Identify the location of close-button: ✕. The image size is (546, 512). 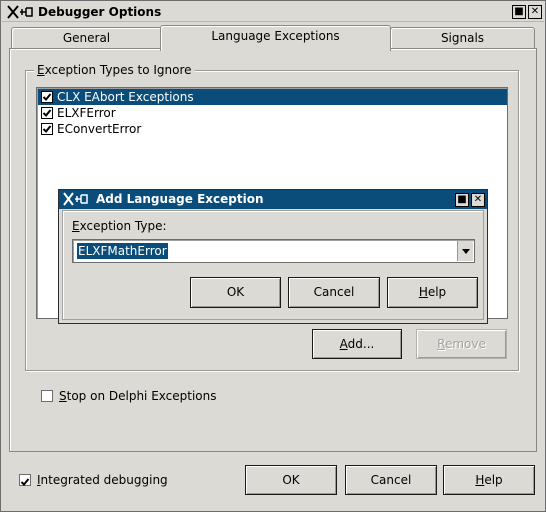
(535, 12).